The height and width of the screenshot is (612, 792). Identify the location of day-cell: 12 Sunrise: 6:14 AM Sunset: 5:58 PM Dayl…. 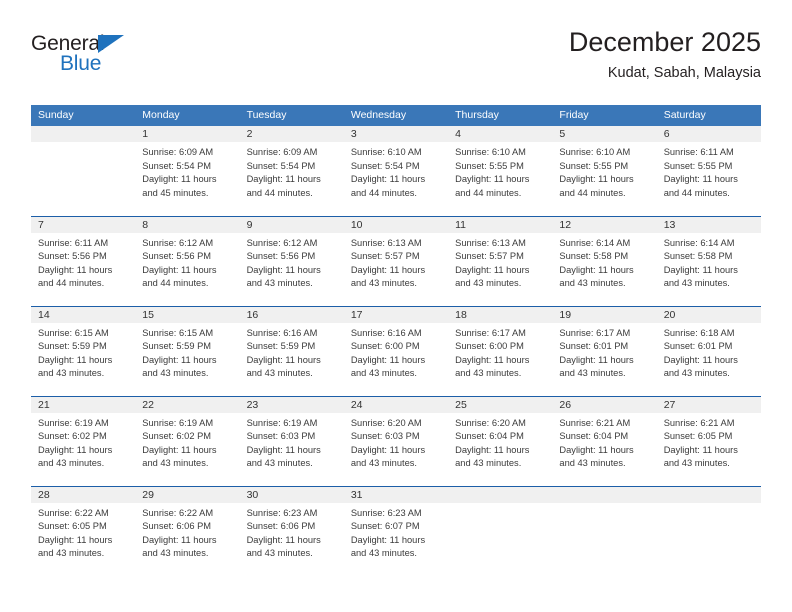
(604, 260).